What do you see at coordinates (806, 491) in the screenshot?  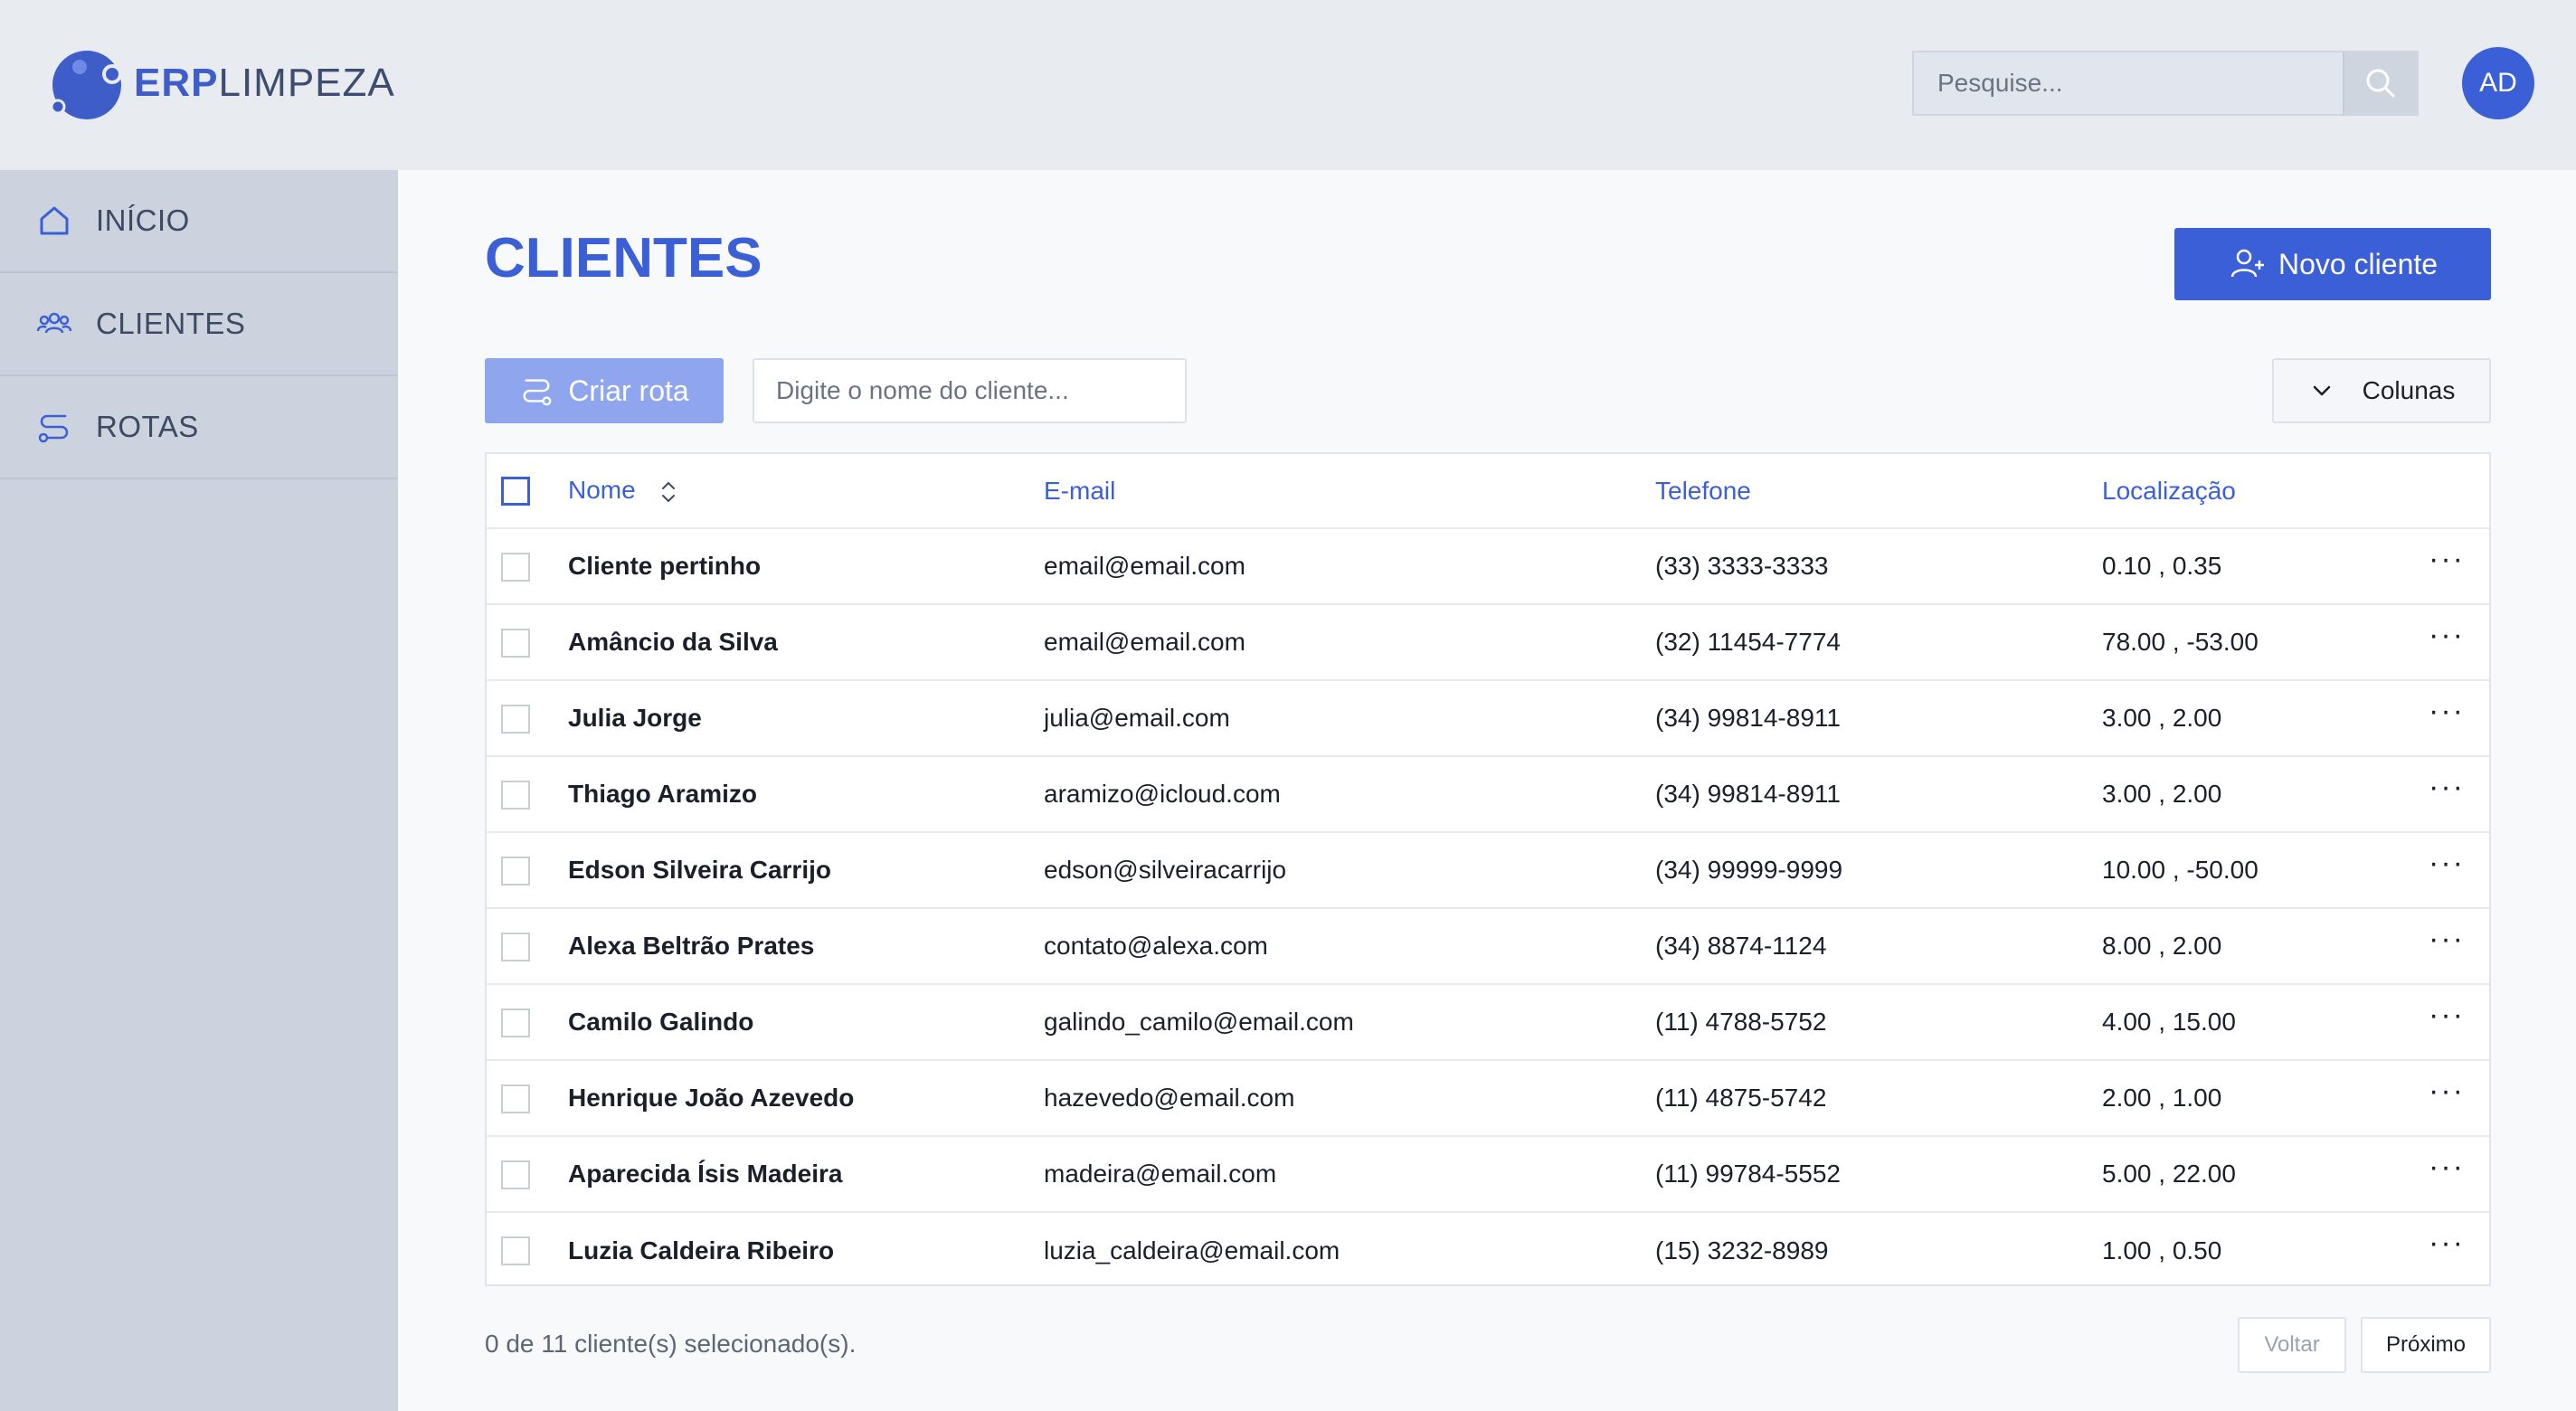 I see `column-header-name: Nome` at bounding box center [806, 491].